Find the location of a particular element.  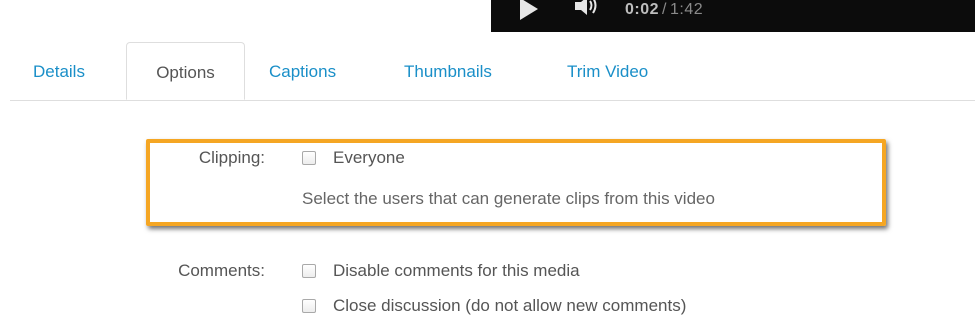

disable-comments-checkbox is located at coordinates (309, 271).